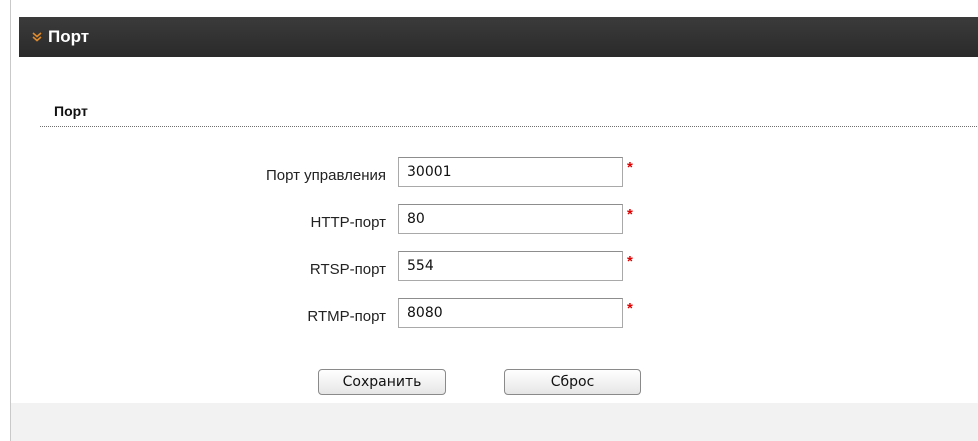 This screenshot has width=978, height=441. I want to click on top-strip, so click(494, 8).